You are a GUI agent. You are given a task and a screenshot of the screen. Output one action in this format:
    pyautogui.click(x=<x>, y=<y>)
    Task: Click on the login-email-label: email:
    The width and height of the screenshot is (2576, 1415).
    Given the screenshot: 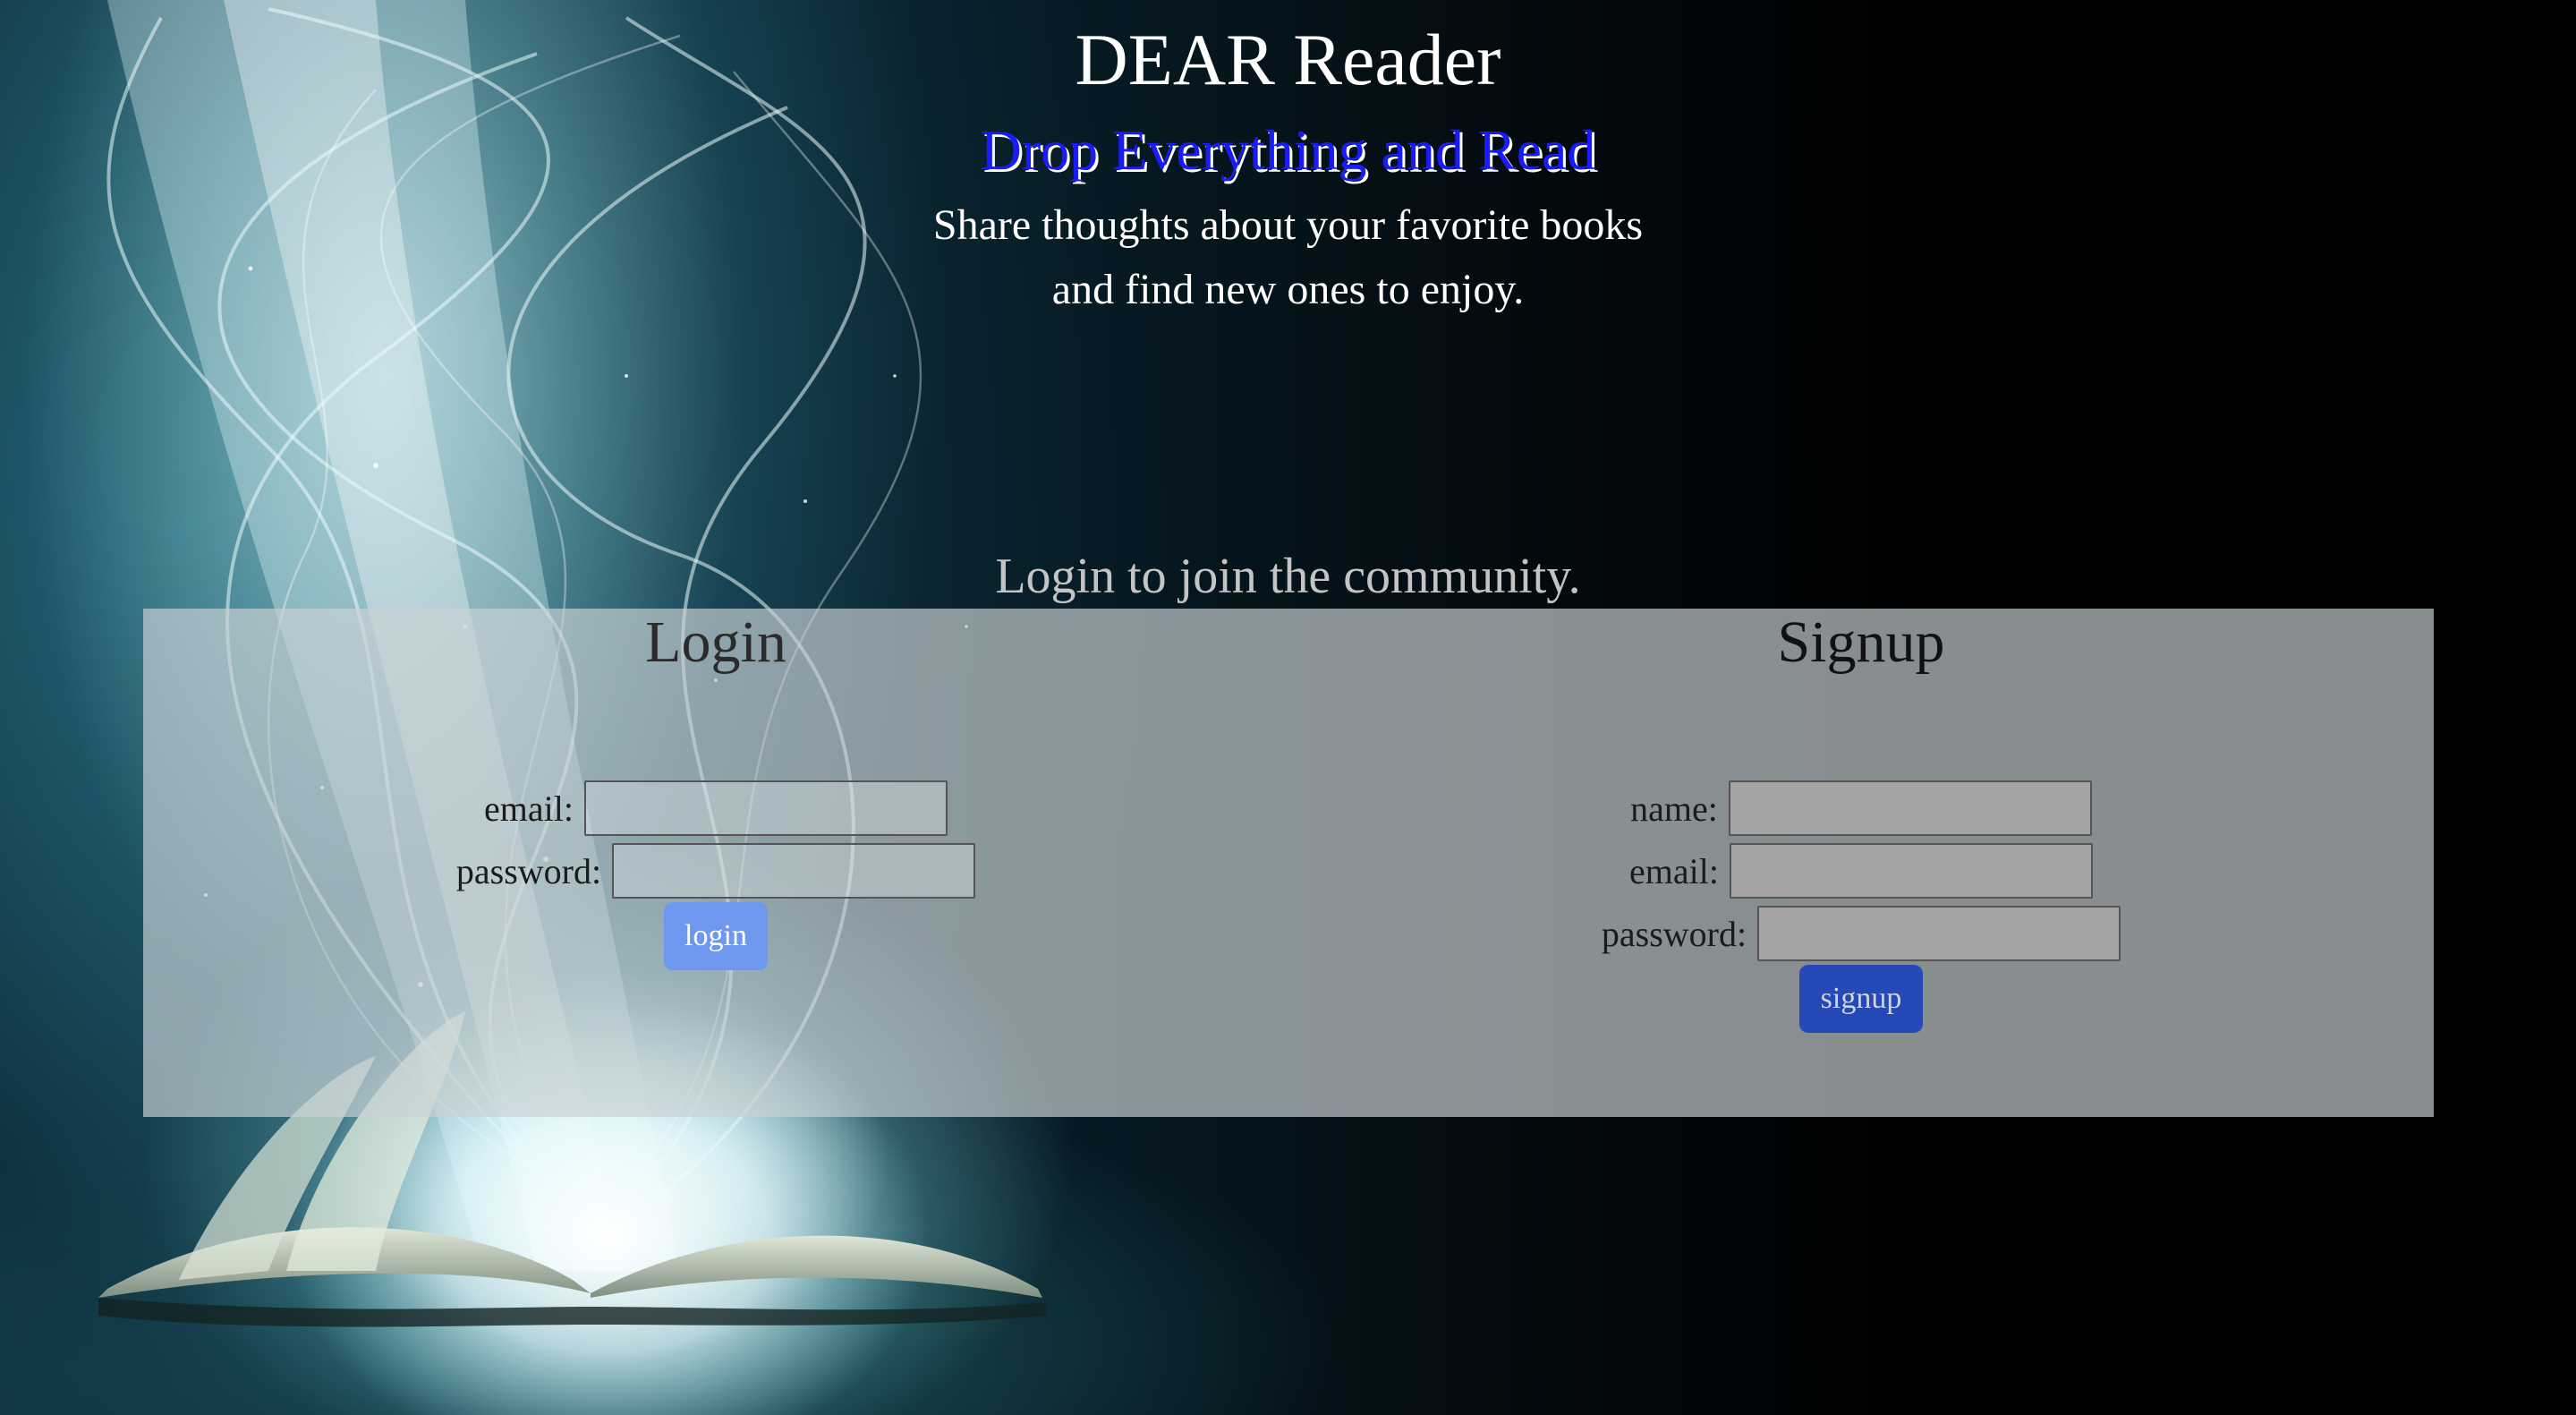 What is the action you would take?
    pyautogui.click(x=529, y=808)
    